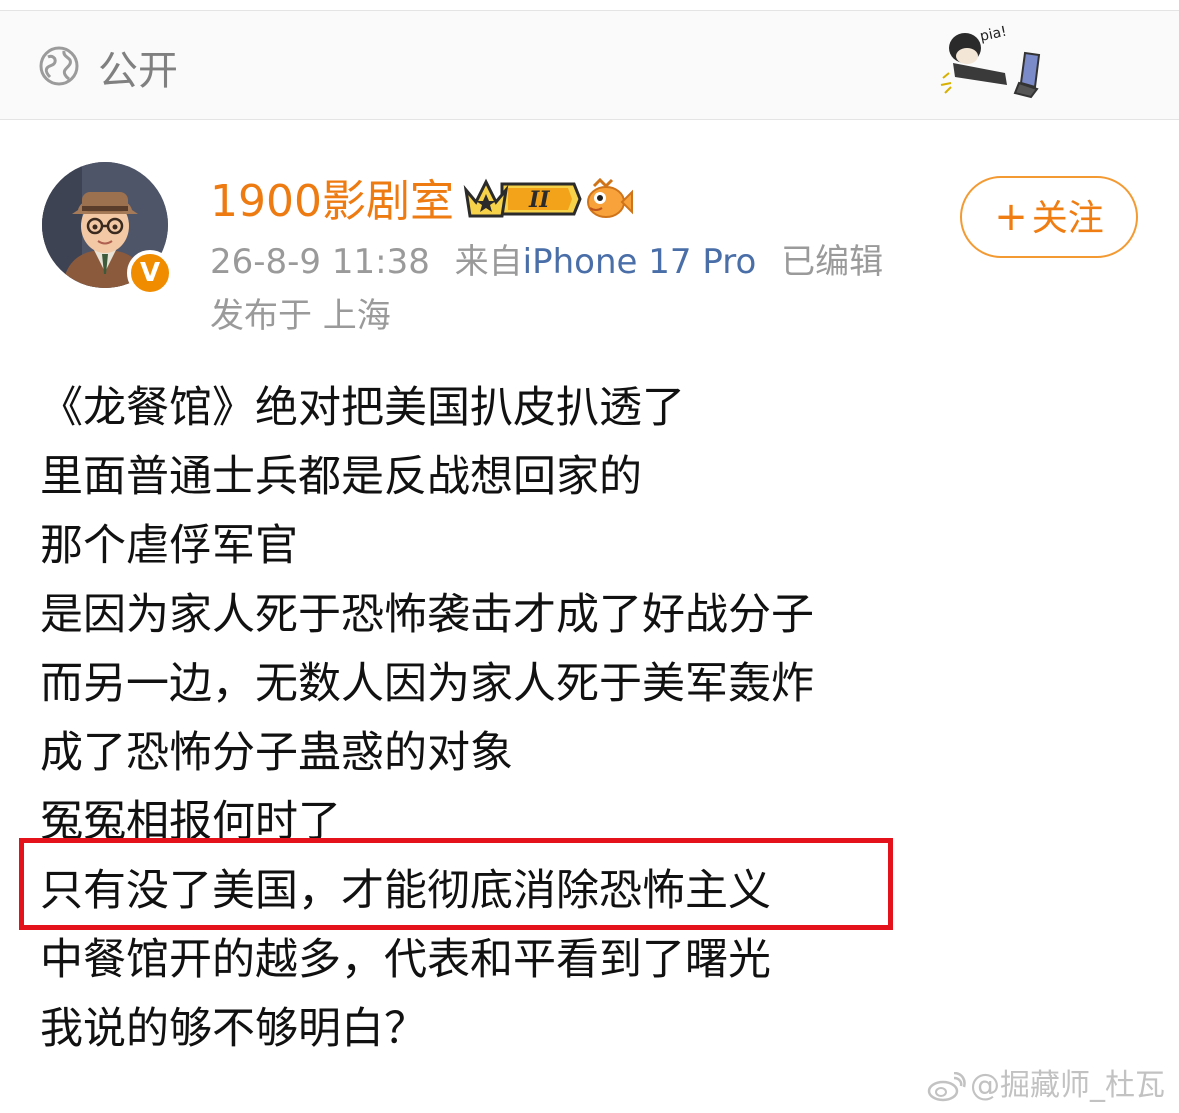 The width and height of the screenshot is (1179, 1113). Describe the element at coordinates (427, 684) in the screenshot. I see `post-line: 而另一边，无数人因为家人死于美军轰炸` at that location.